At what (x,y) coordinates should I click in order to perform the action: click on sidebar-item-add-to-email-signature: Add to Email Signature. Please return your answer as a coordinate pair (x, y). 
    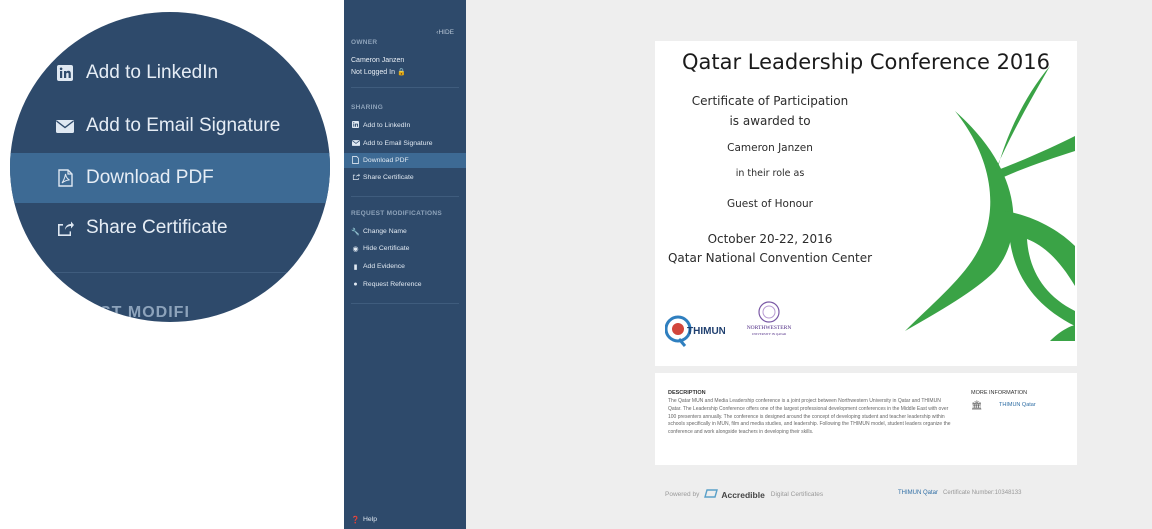
    Looking at the image, I should click on (405, 143).